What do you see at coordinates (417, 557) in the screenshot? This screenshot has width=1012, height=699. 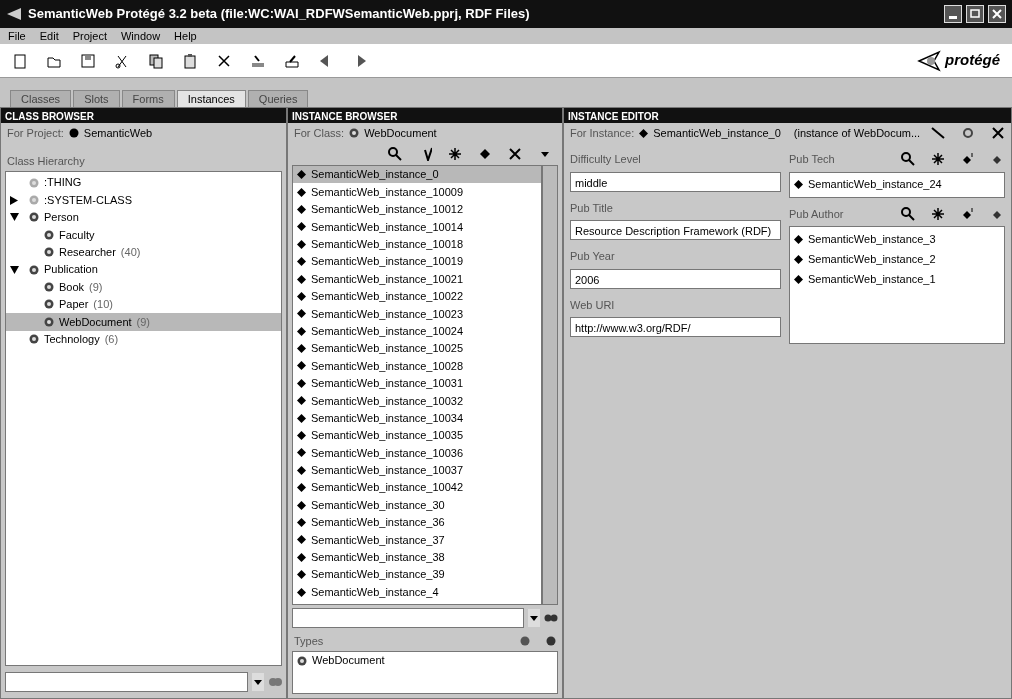 I see `instance-item: SemanticWeb_instance_38` at bounding box center [417, 557].